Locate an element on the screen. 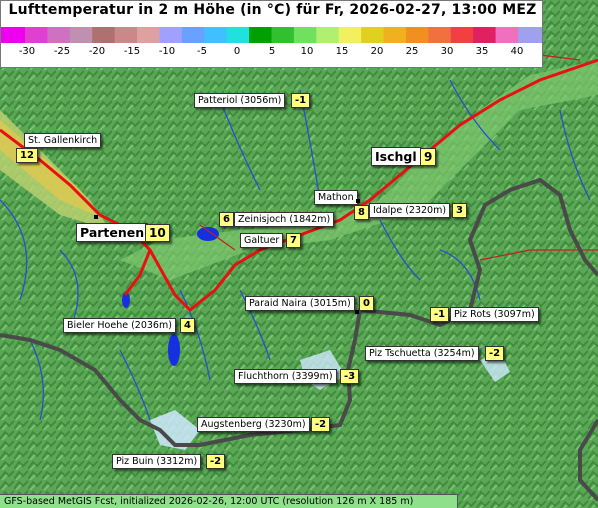 The width and height of the screenshot is (598, 508). location-label: Zeinisjoch (1842m) is located at coordinates (284, 219).